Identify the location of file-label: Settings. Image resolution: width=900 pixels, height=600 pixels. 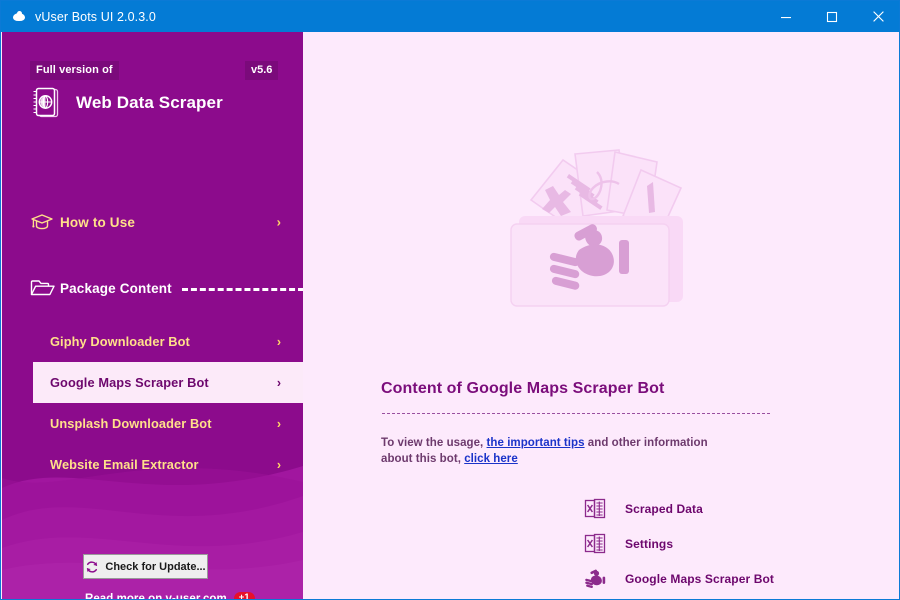
(649, 543).